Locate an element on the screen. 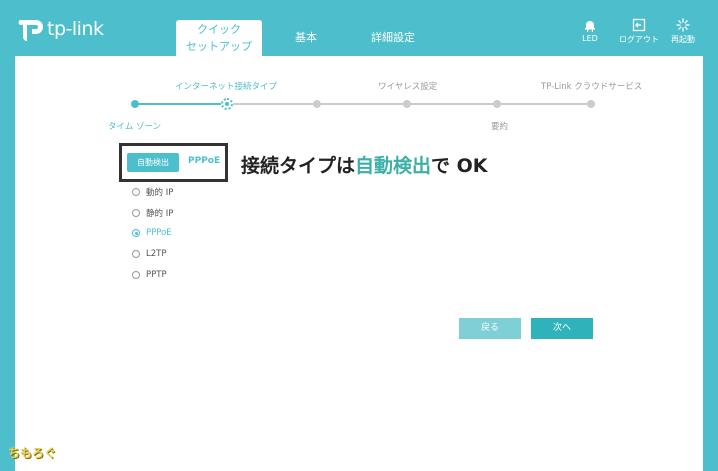 This screenshot has height=471, width=718. radio-dynamic-ip: 動的 IP is located at coordinates (152, 192).